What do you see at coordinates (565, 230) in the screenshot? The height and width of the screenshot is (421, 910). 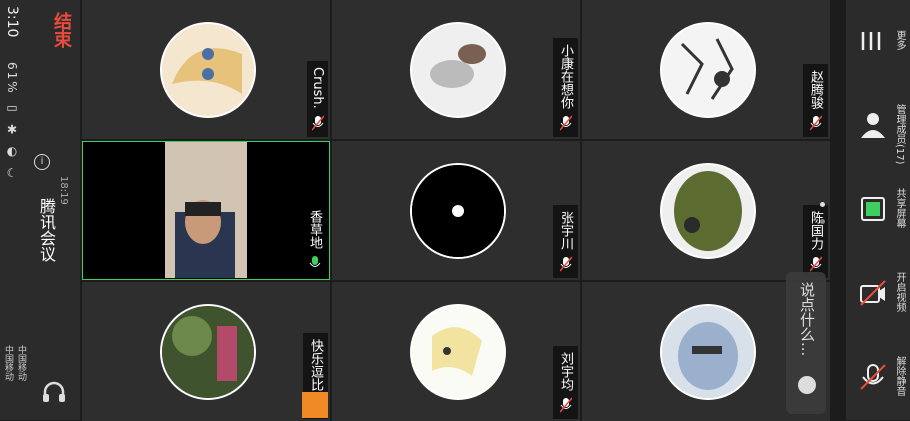 I see `participant-name: 张宇川` at bounding box center [565, 230].